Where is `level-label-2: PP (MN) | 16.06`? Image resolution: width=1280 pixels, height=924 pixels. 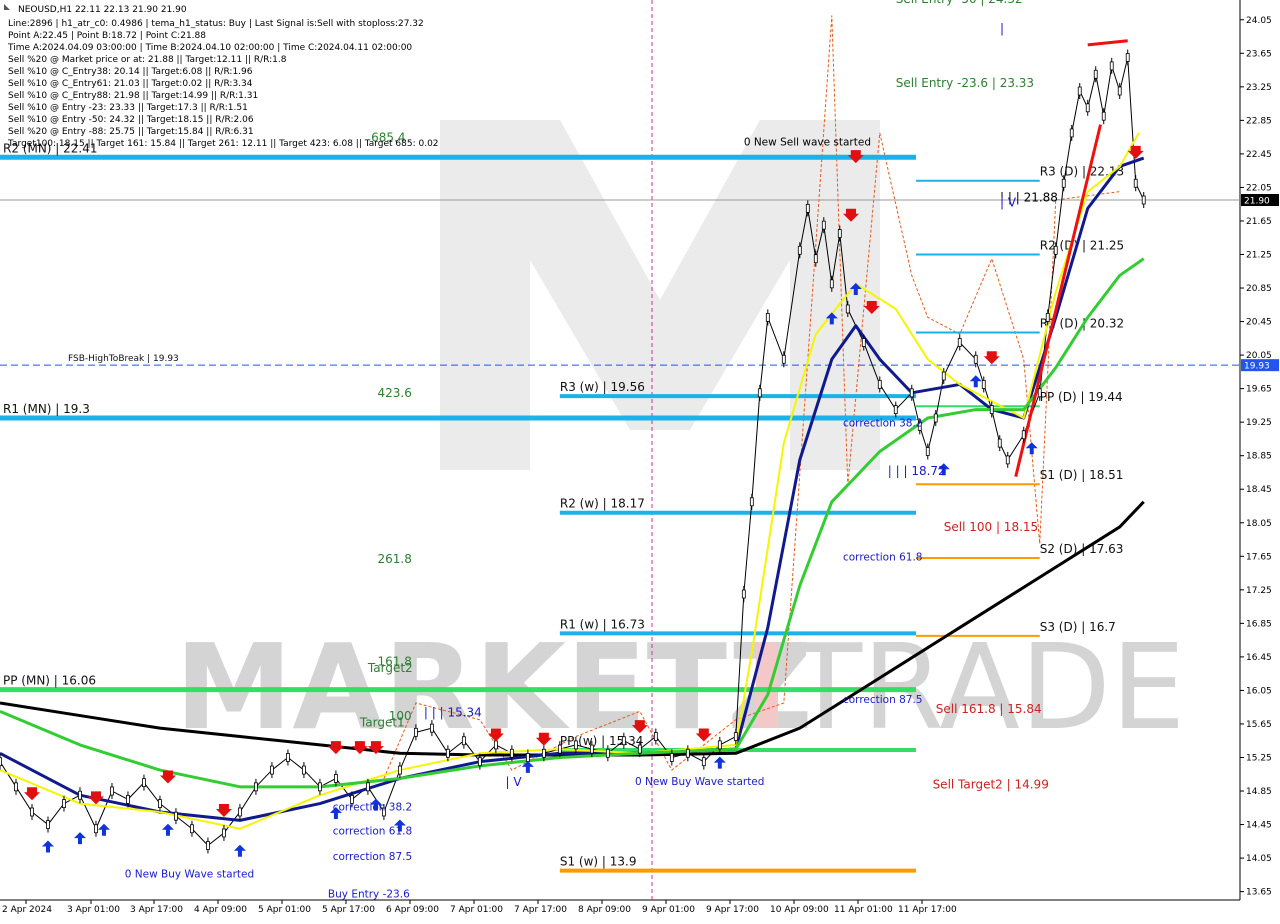
level-label-2: PP (MN) | 16.06 is located at coordinates (49, 681).